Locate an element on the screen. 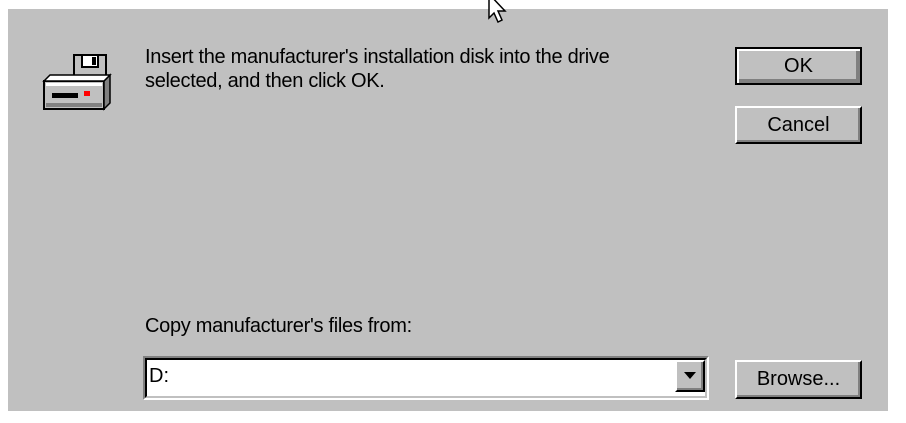  copy-from-label: Copy manufacturer's files from: is located at coordinates (278, 326).